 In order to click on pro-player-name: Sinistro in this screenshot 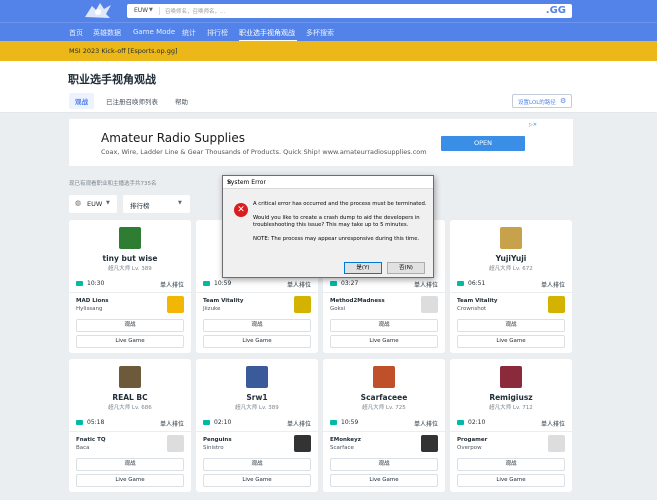, I will do `click(213, 448)`.